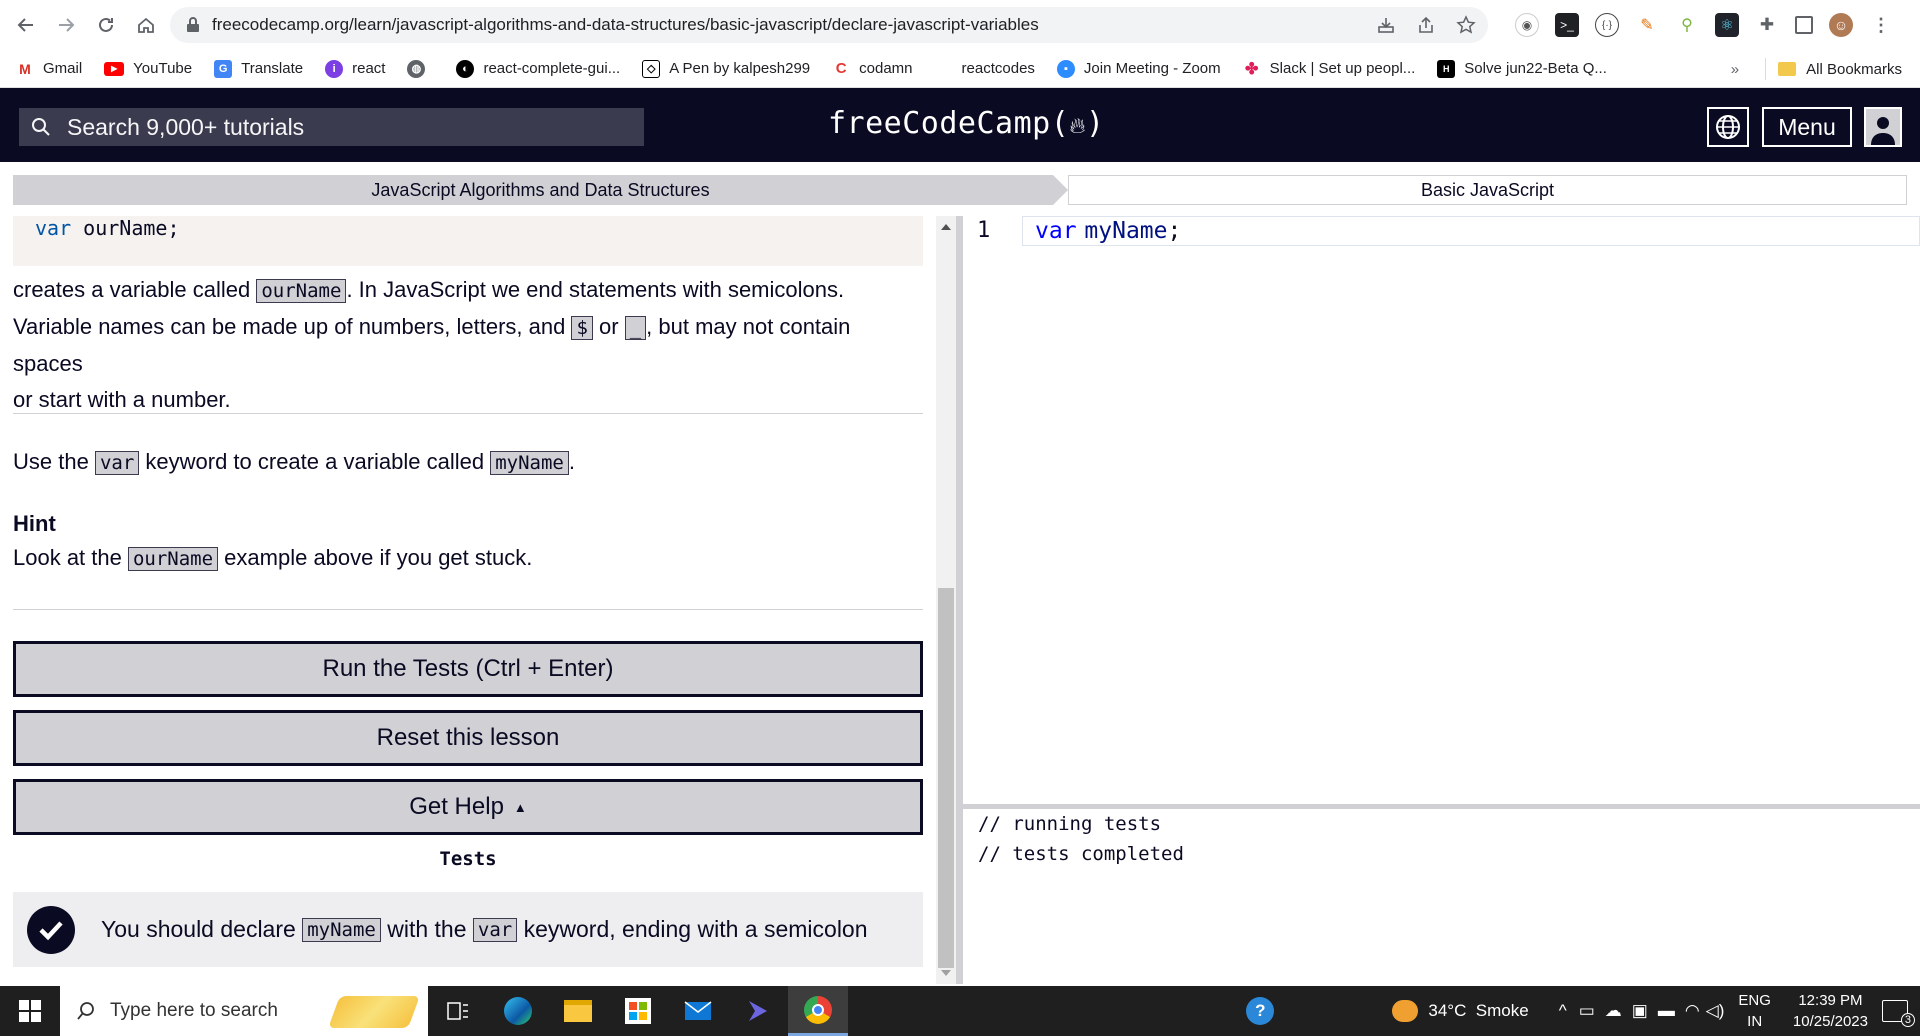 The width and height of the screenshot is (1920, 1036). I want to click on menu-button: Menu, so click(1807, 127).